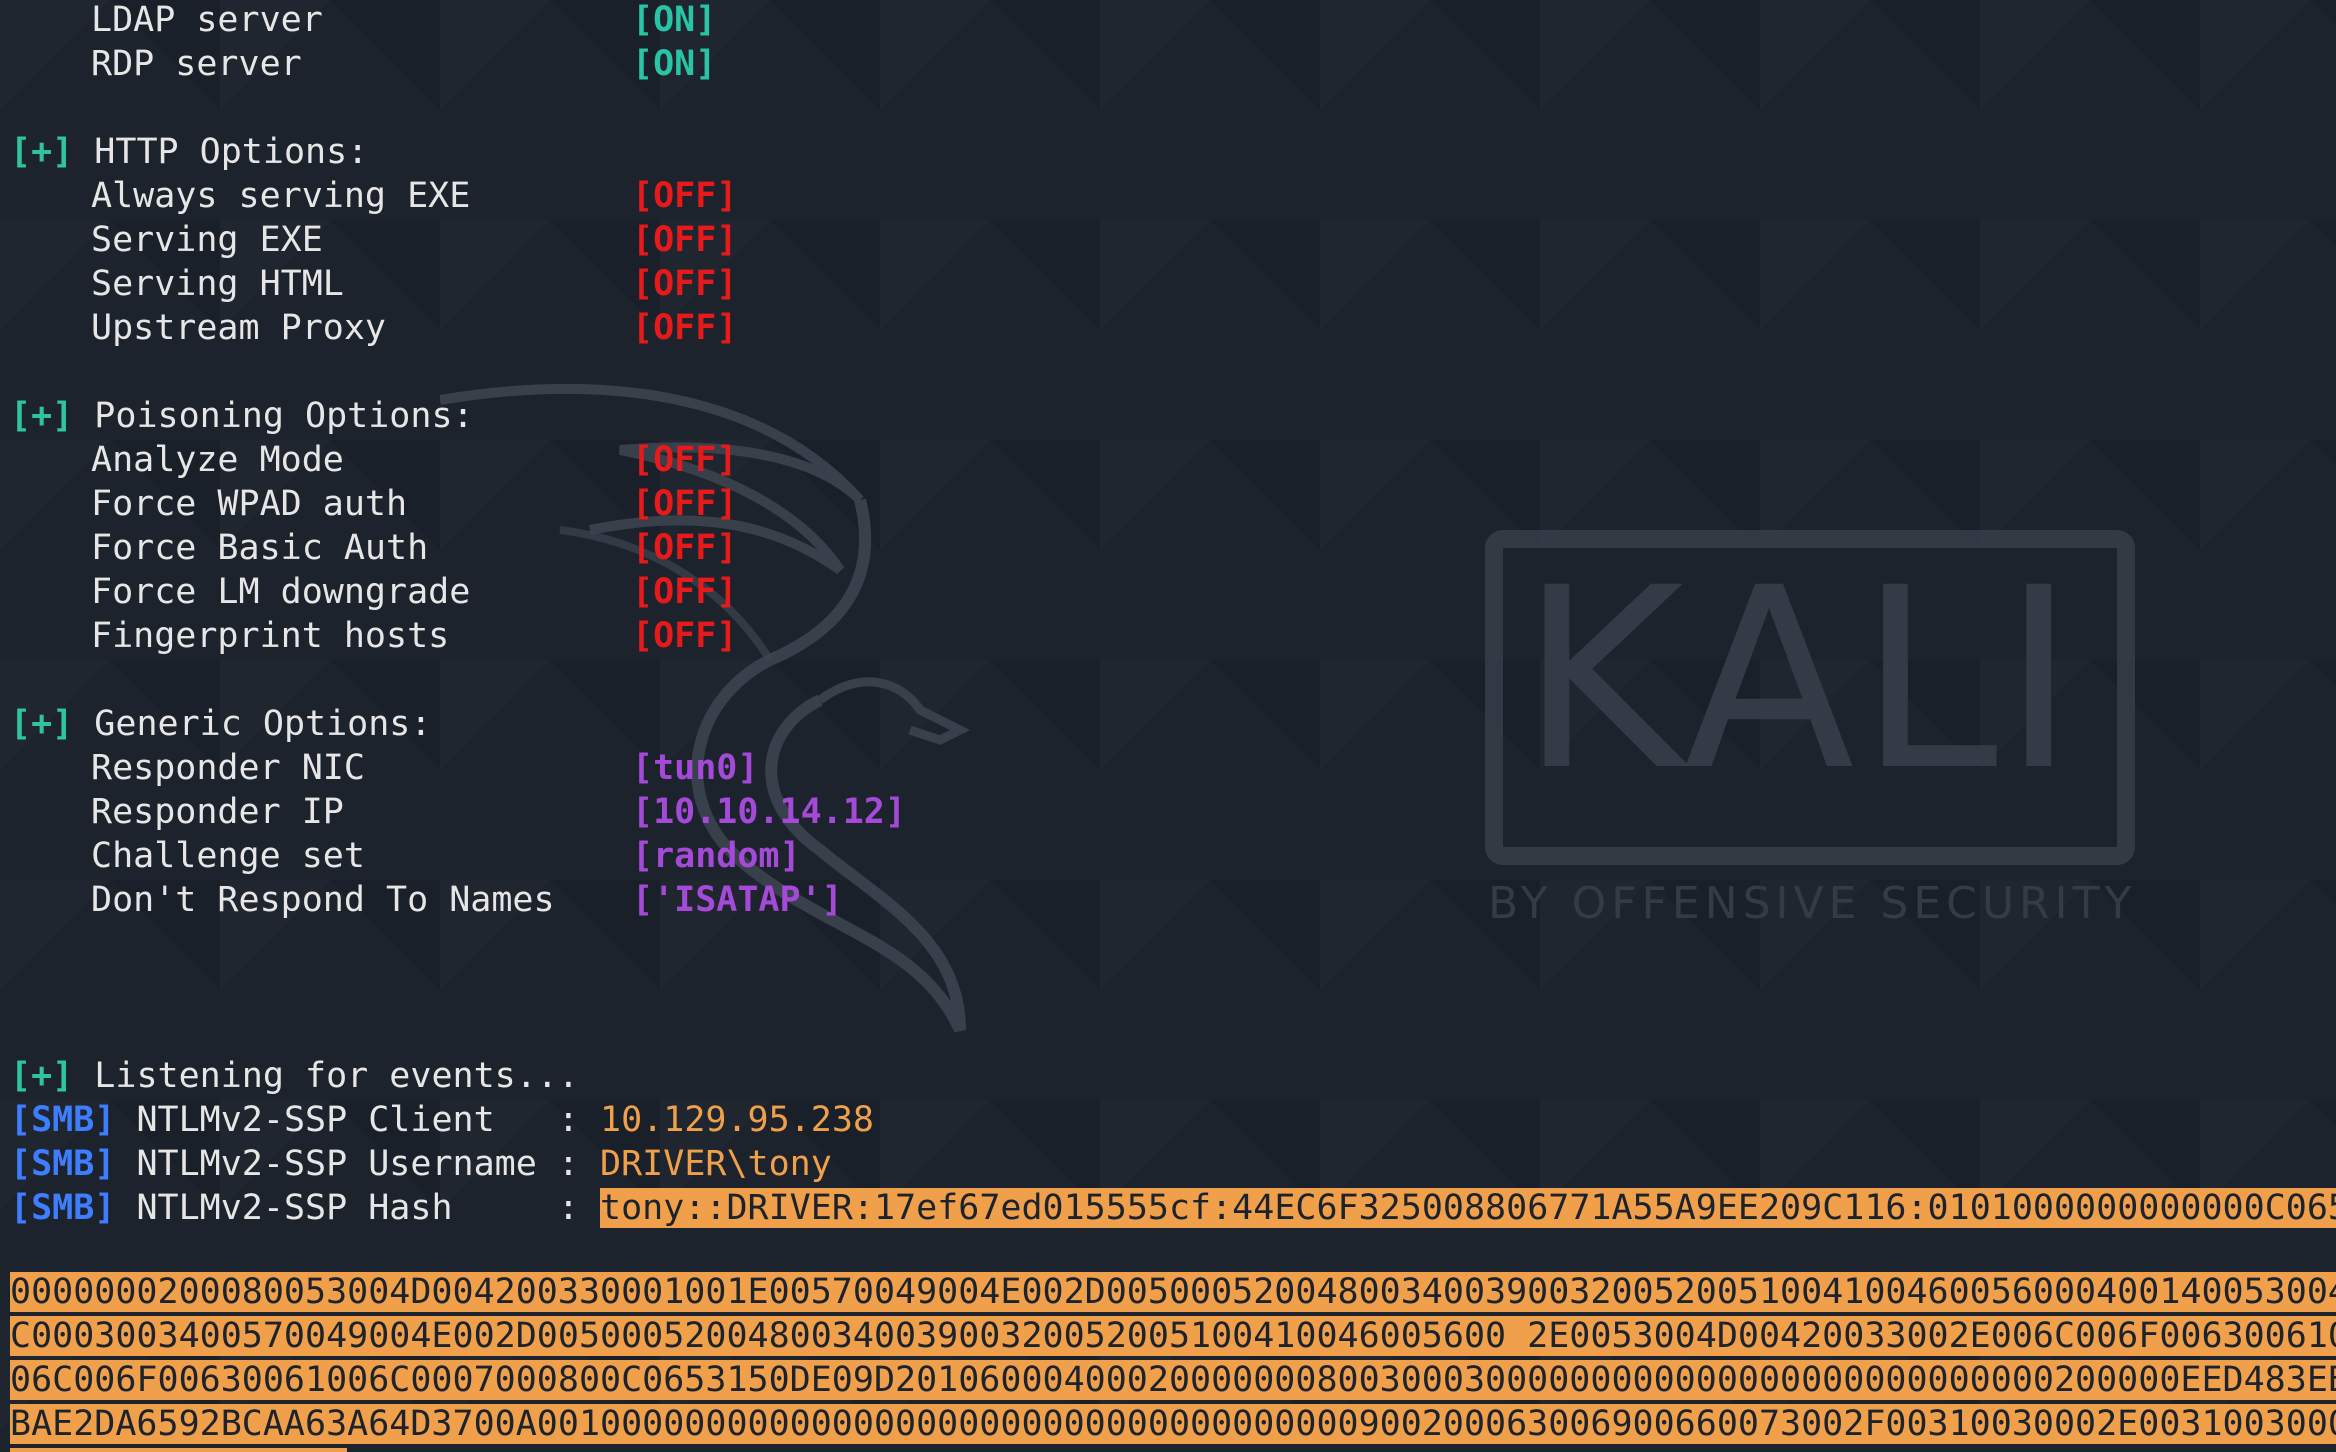  Describe the element at coordinates (1168, 462) in the screenshot. I see `config-row: Analyze Mode [OFF]` at that location.